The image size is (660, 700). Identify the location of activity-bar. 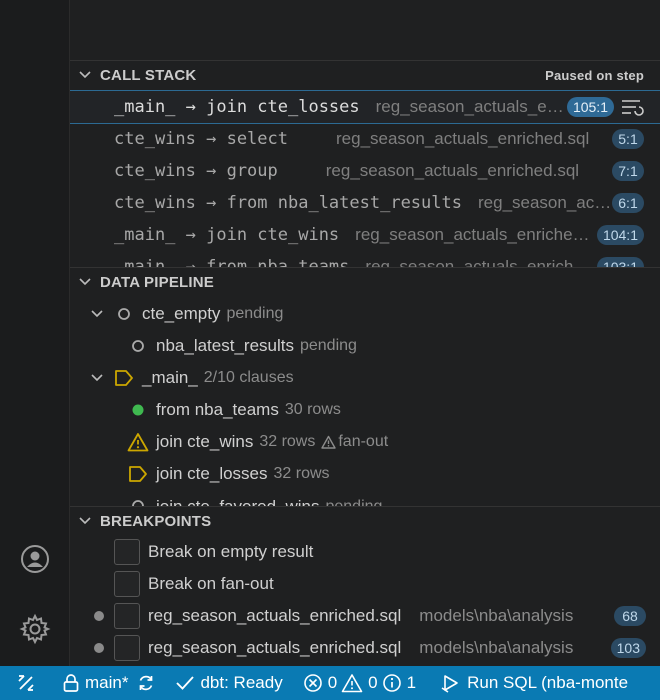
(35, 333).